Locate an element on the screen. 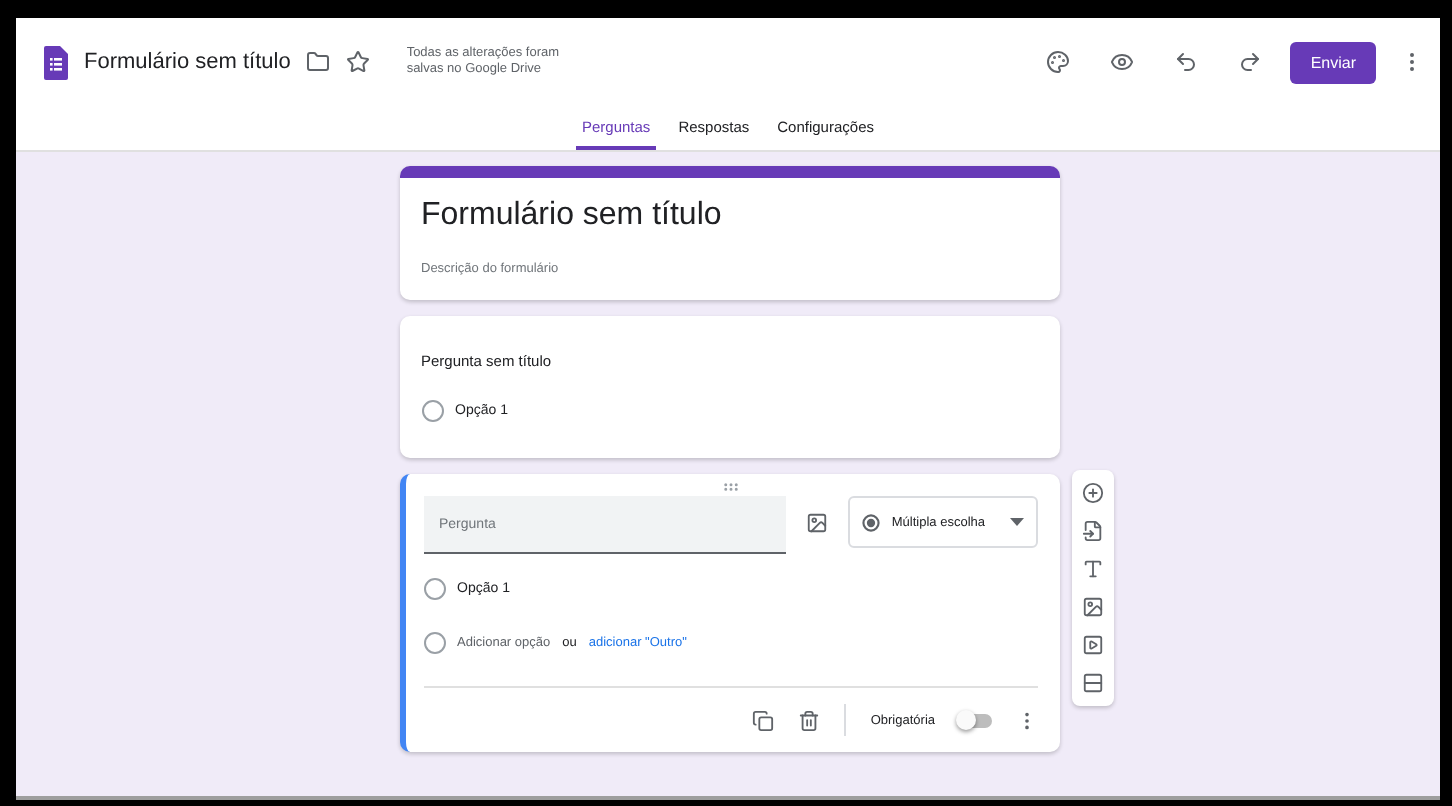 Image resolution: width=1452 pixels, height=806 pixels. required-switch is located at coordinates (975, 720).